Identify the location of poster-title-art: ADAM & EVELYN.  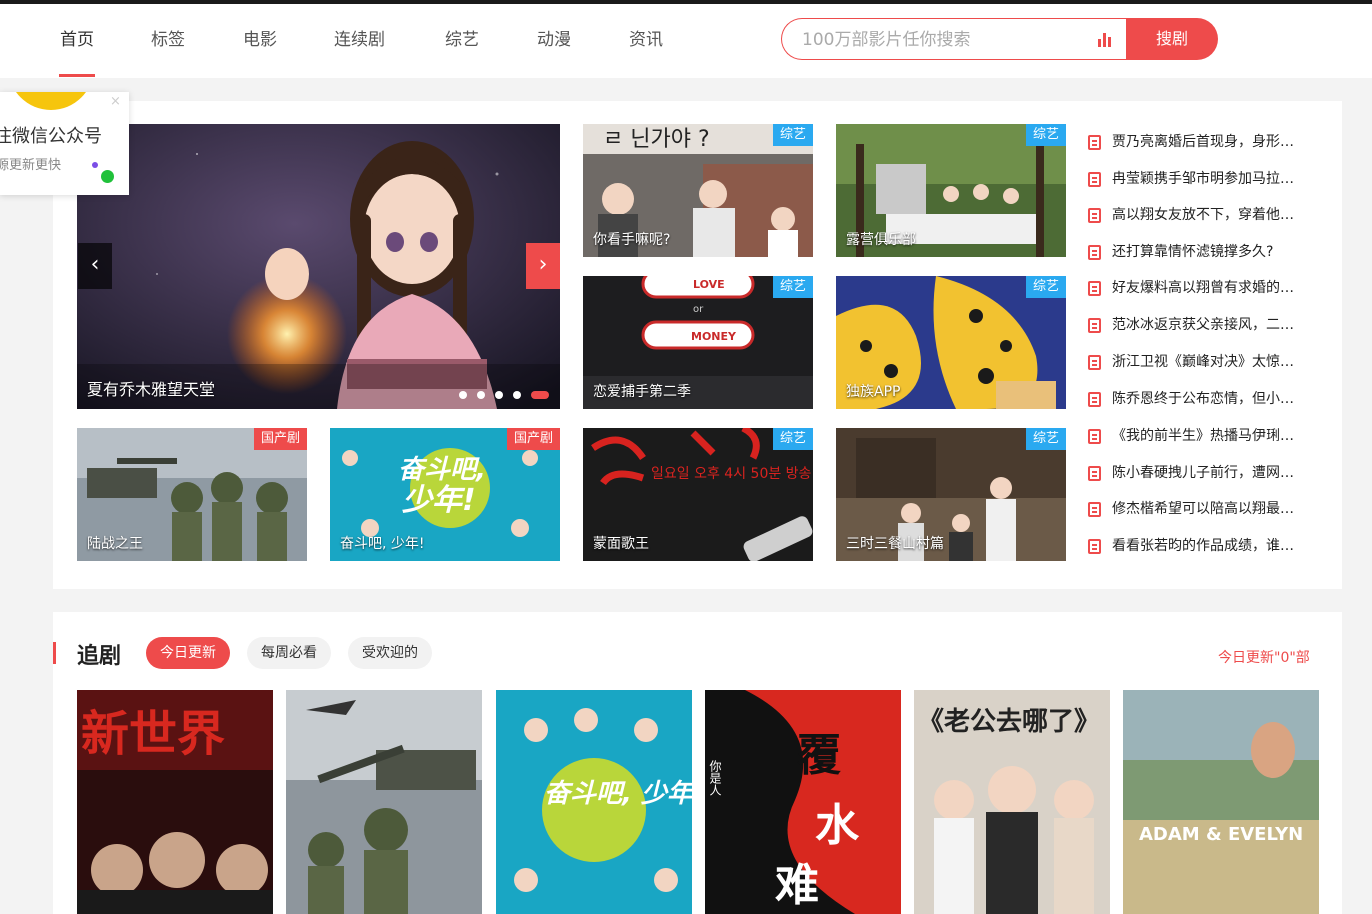
(1221, 834).